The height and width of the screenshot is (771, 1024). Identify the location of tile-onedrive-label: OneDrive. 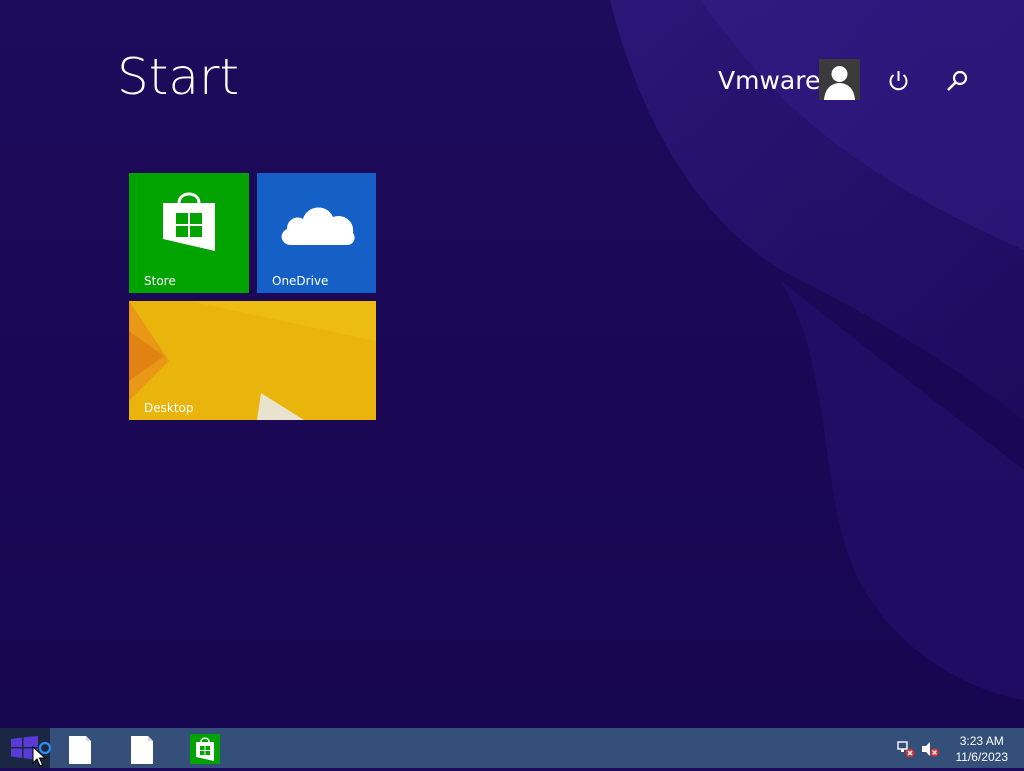
(300, 281).